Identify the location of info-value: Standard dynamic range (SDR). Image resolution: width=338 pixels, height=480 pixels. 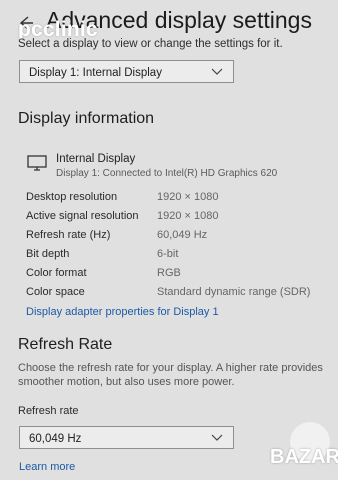
(234, 292).